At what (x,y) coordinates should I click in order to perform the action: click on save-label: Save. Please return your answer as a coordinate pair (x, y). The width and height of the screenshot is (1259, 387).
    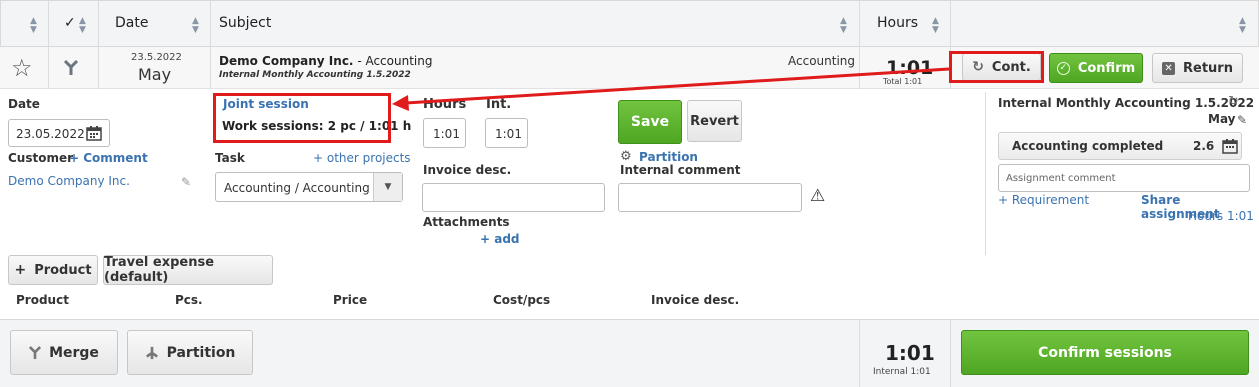
    Looking at the image, I should click on (650, 122).